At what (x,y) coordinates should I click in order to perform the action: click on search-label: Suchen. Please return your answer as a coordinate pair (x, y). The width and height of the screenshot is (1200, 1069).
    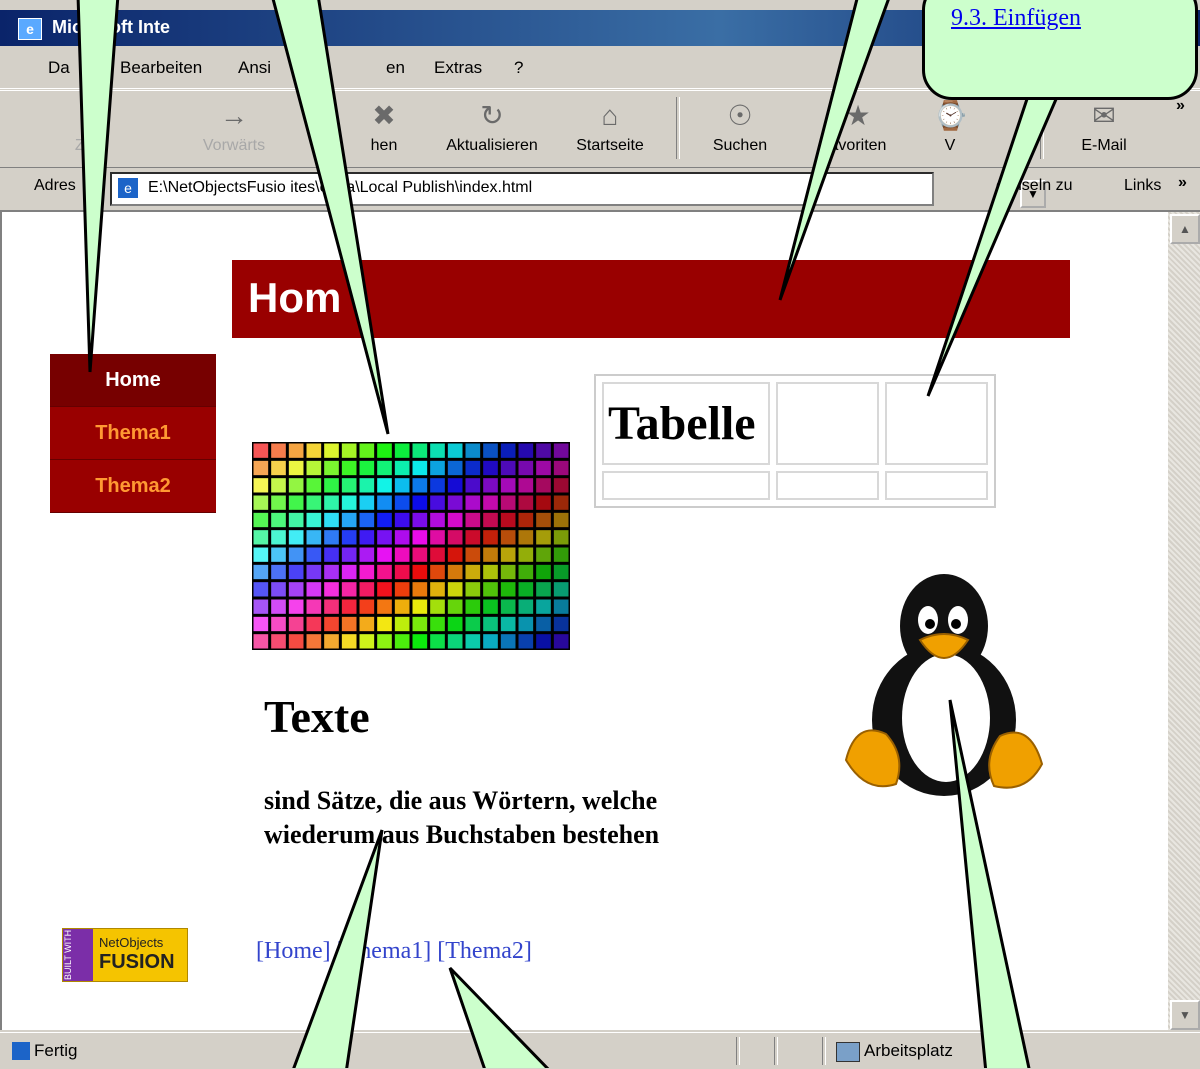
    Looking at the image, I should click on (740, 145).